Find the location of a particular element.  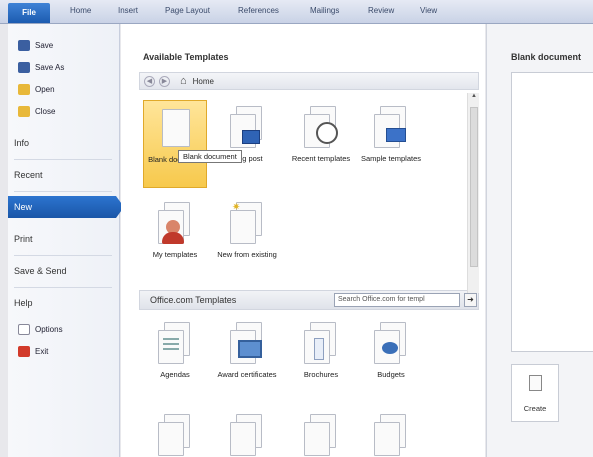

tab-home: Home is located at coordinates (80, 10).